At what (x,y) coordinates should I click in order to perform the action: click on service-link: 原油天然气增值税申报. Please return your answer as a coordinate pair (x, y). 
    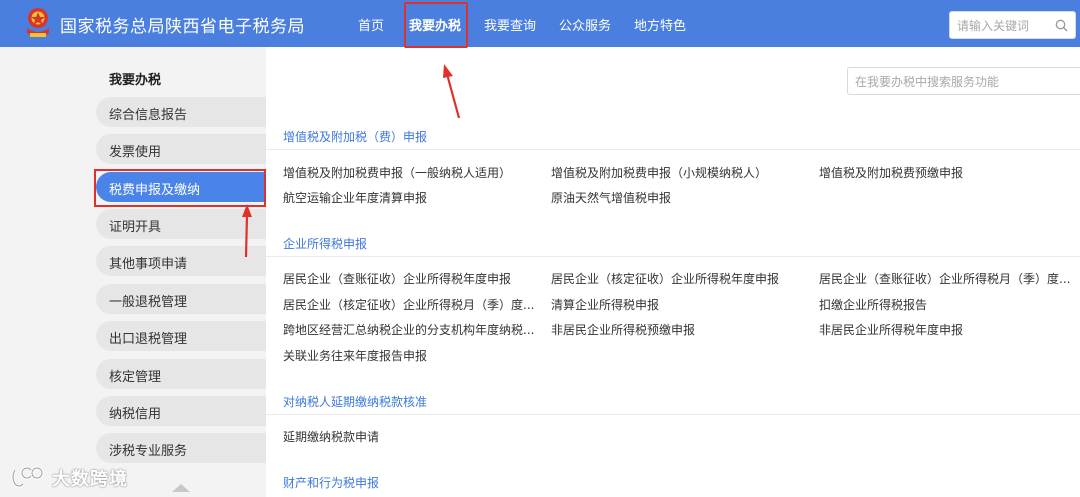
    Looking at the image, I should click on (611, 197).